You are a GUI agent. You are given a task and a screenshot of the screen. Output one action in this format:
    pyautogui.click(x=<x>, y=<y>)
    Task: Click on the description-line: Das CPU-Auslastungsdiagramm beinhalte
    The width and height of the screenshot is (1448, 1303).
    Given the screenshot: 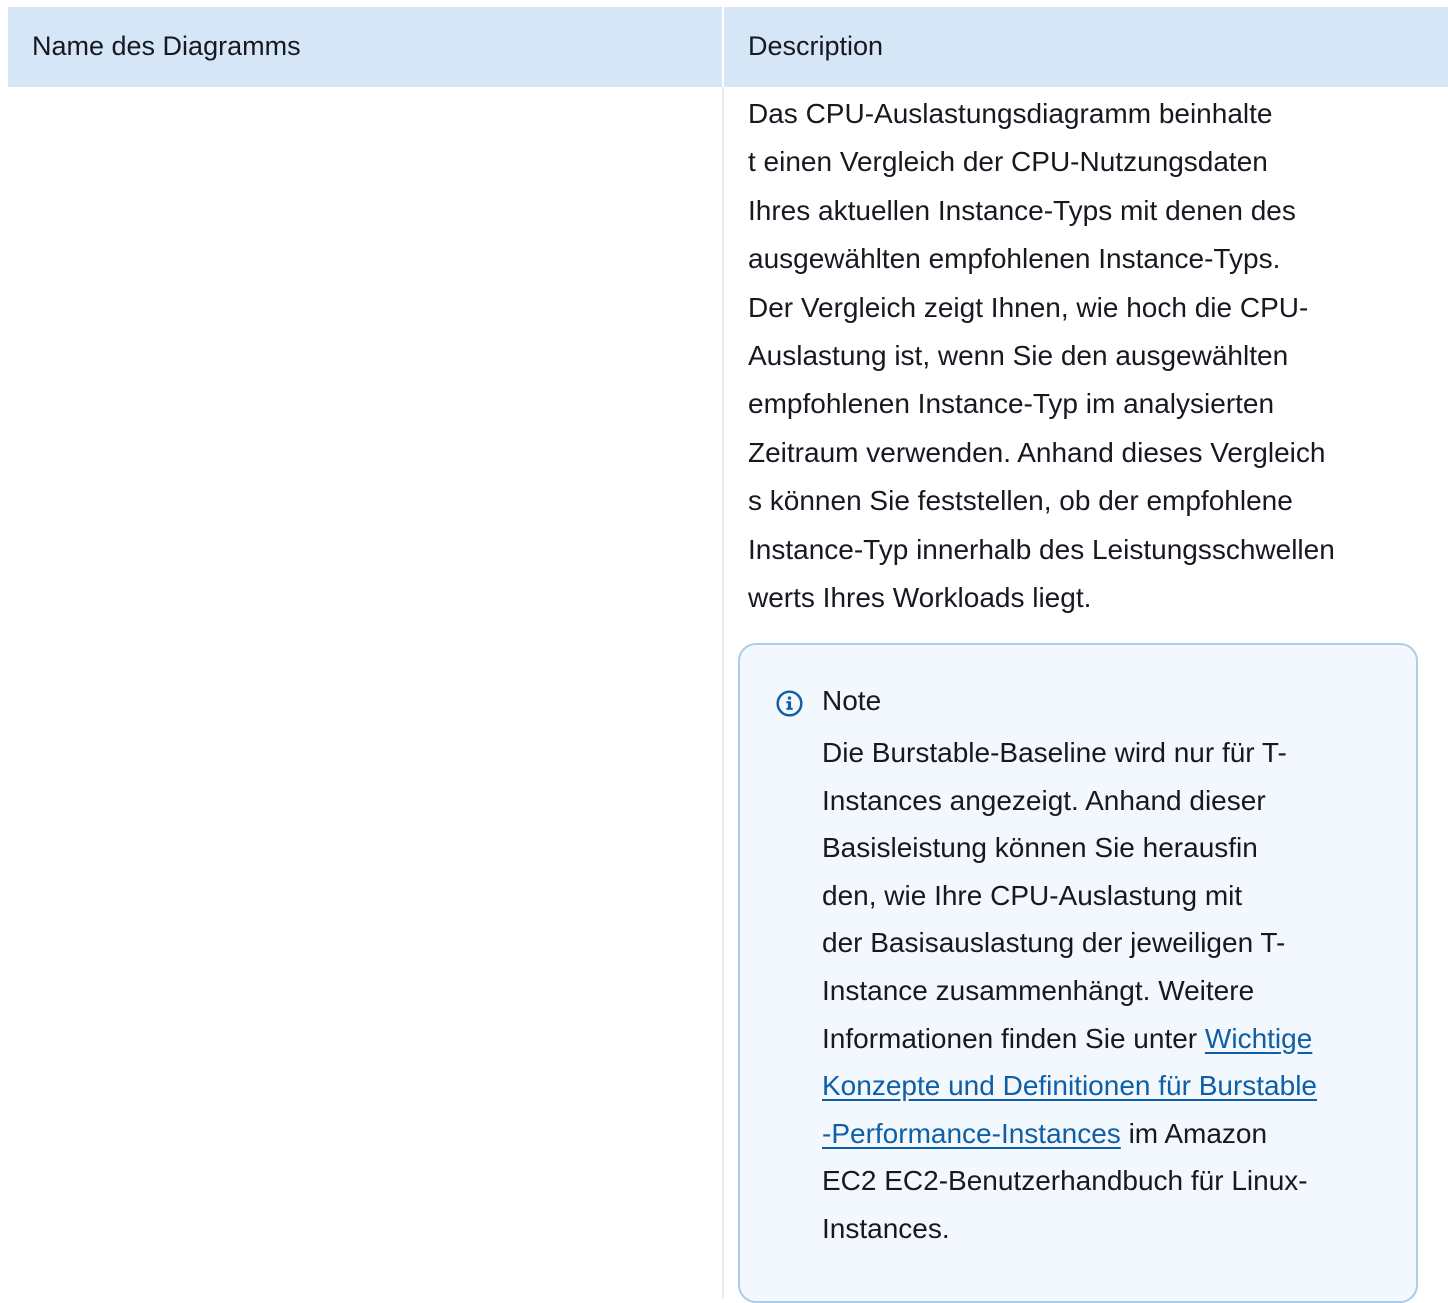 What is the action you would take?
    pyautogui.click(x=1010, y=113)
    